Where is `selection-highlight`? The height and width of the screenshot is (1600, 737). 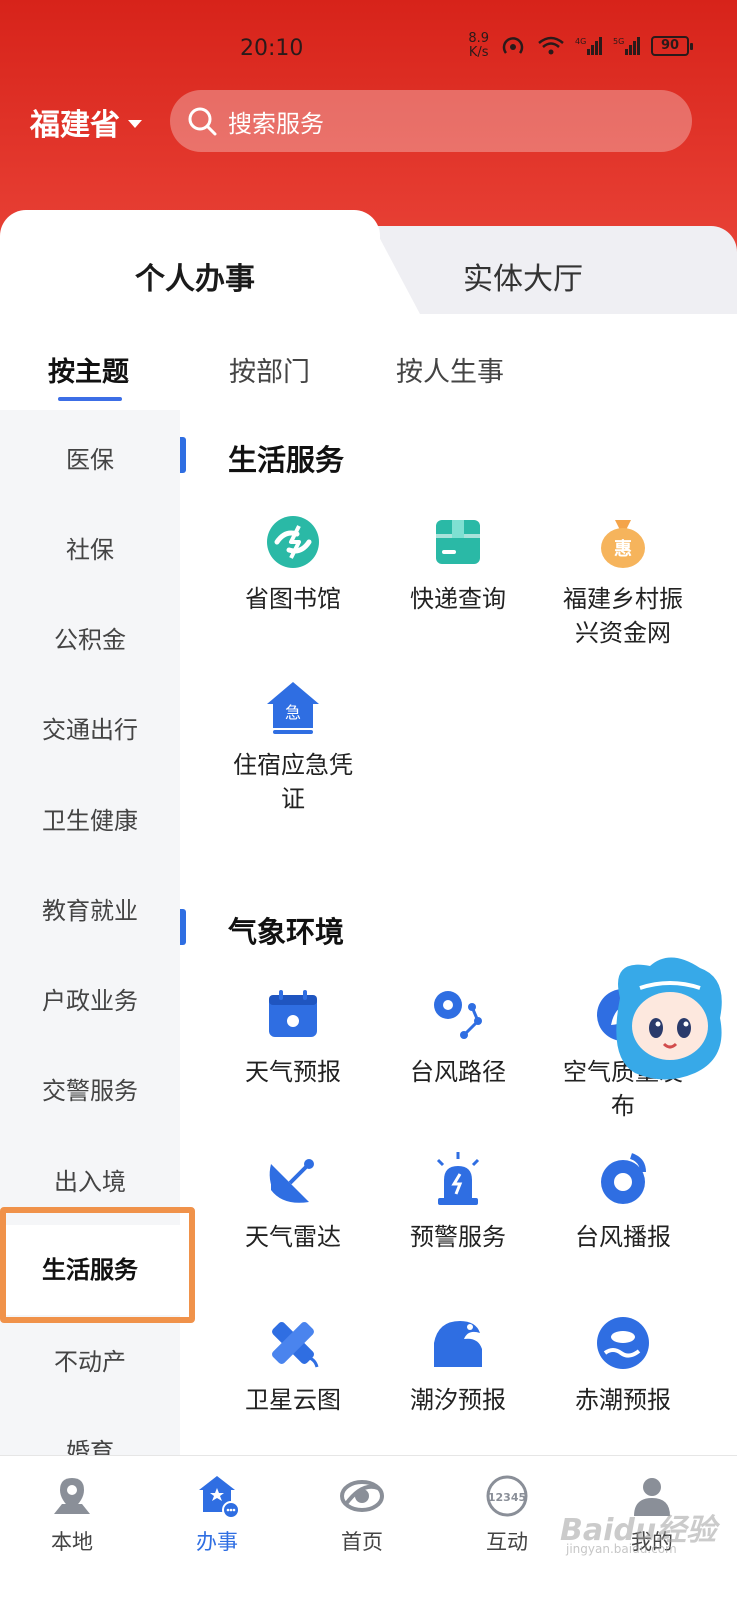
selection-highlight is located at coordinates (97, 1265).